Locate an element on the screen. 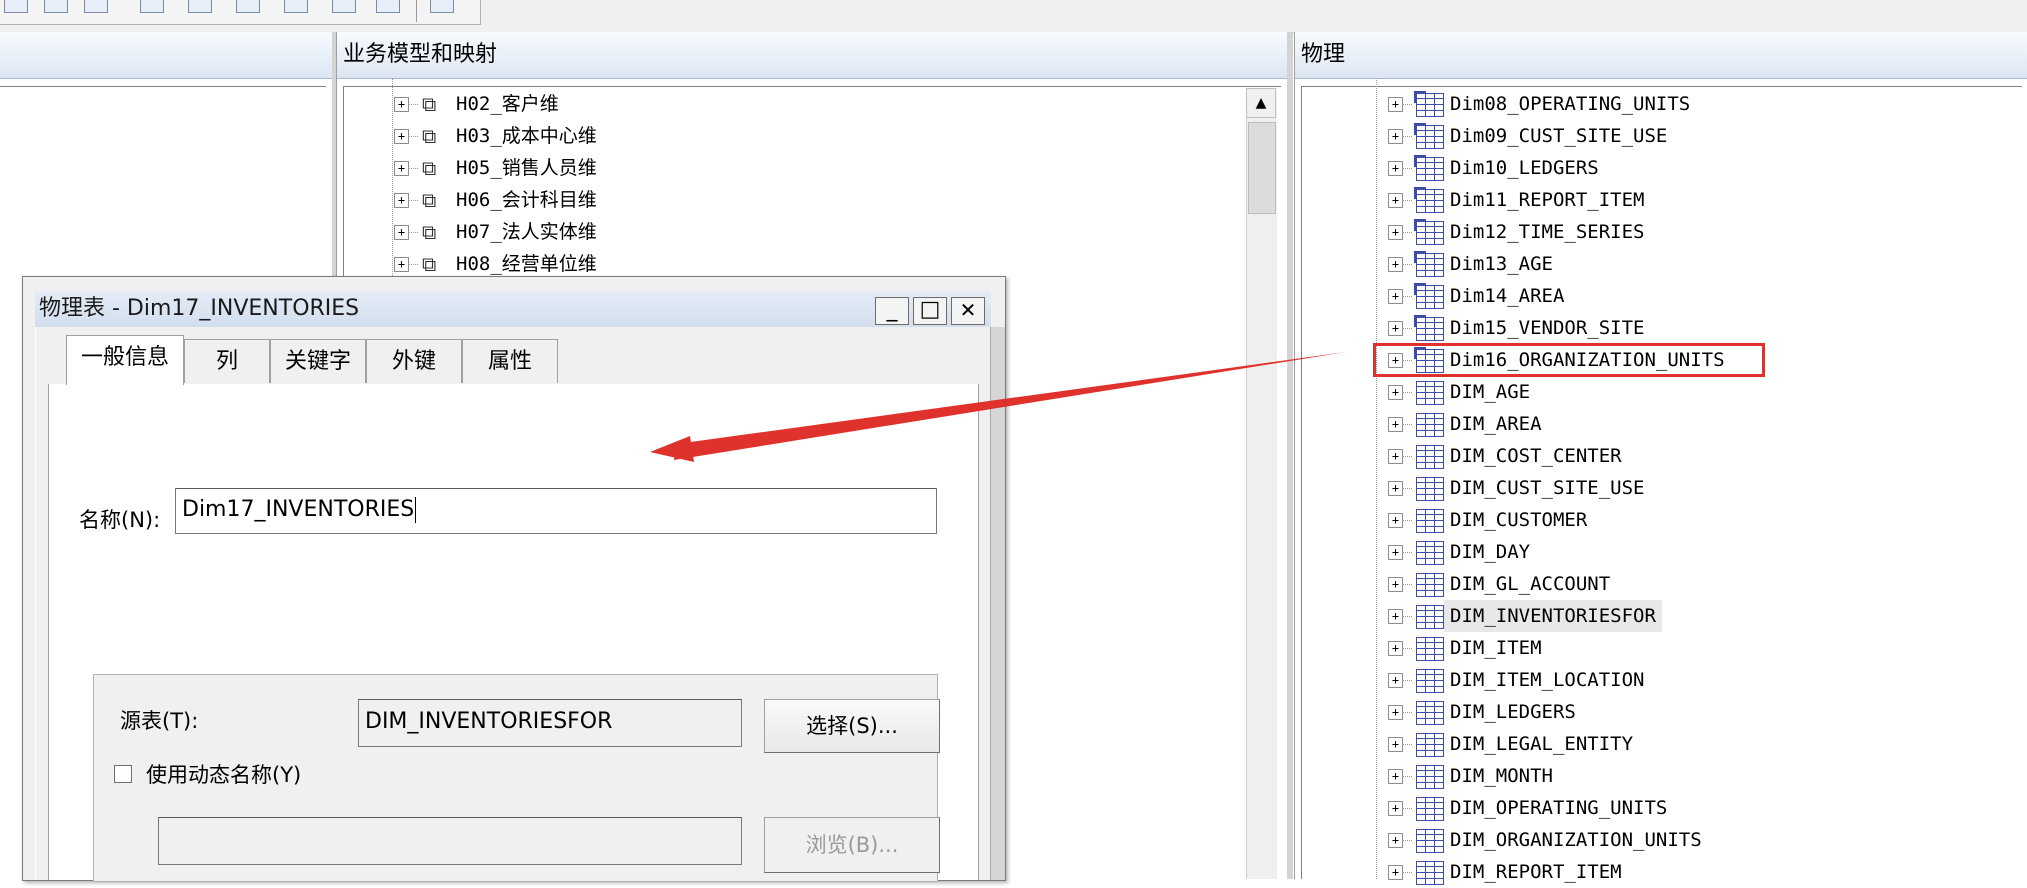 This screenshot has height=888, width=2027. maximize-button: □ is located at coordinates (930, 311).